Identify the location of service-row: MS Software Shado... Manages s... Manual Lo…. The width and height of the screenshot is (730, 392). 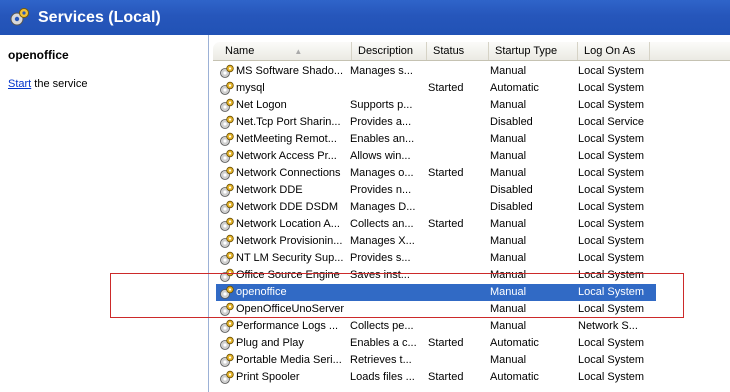
(469, 71).